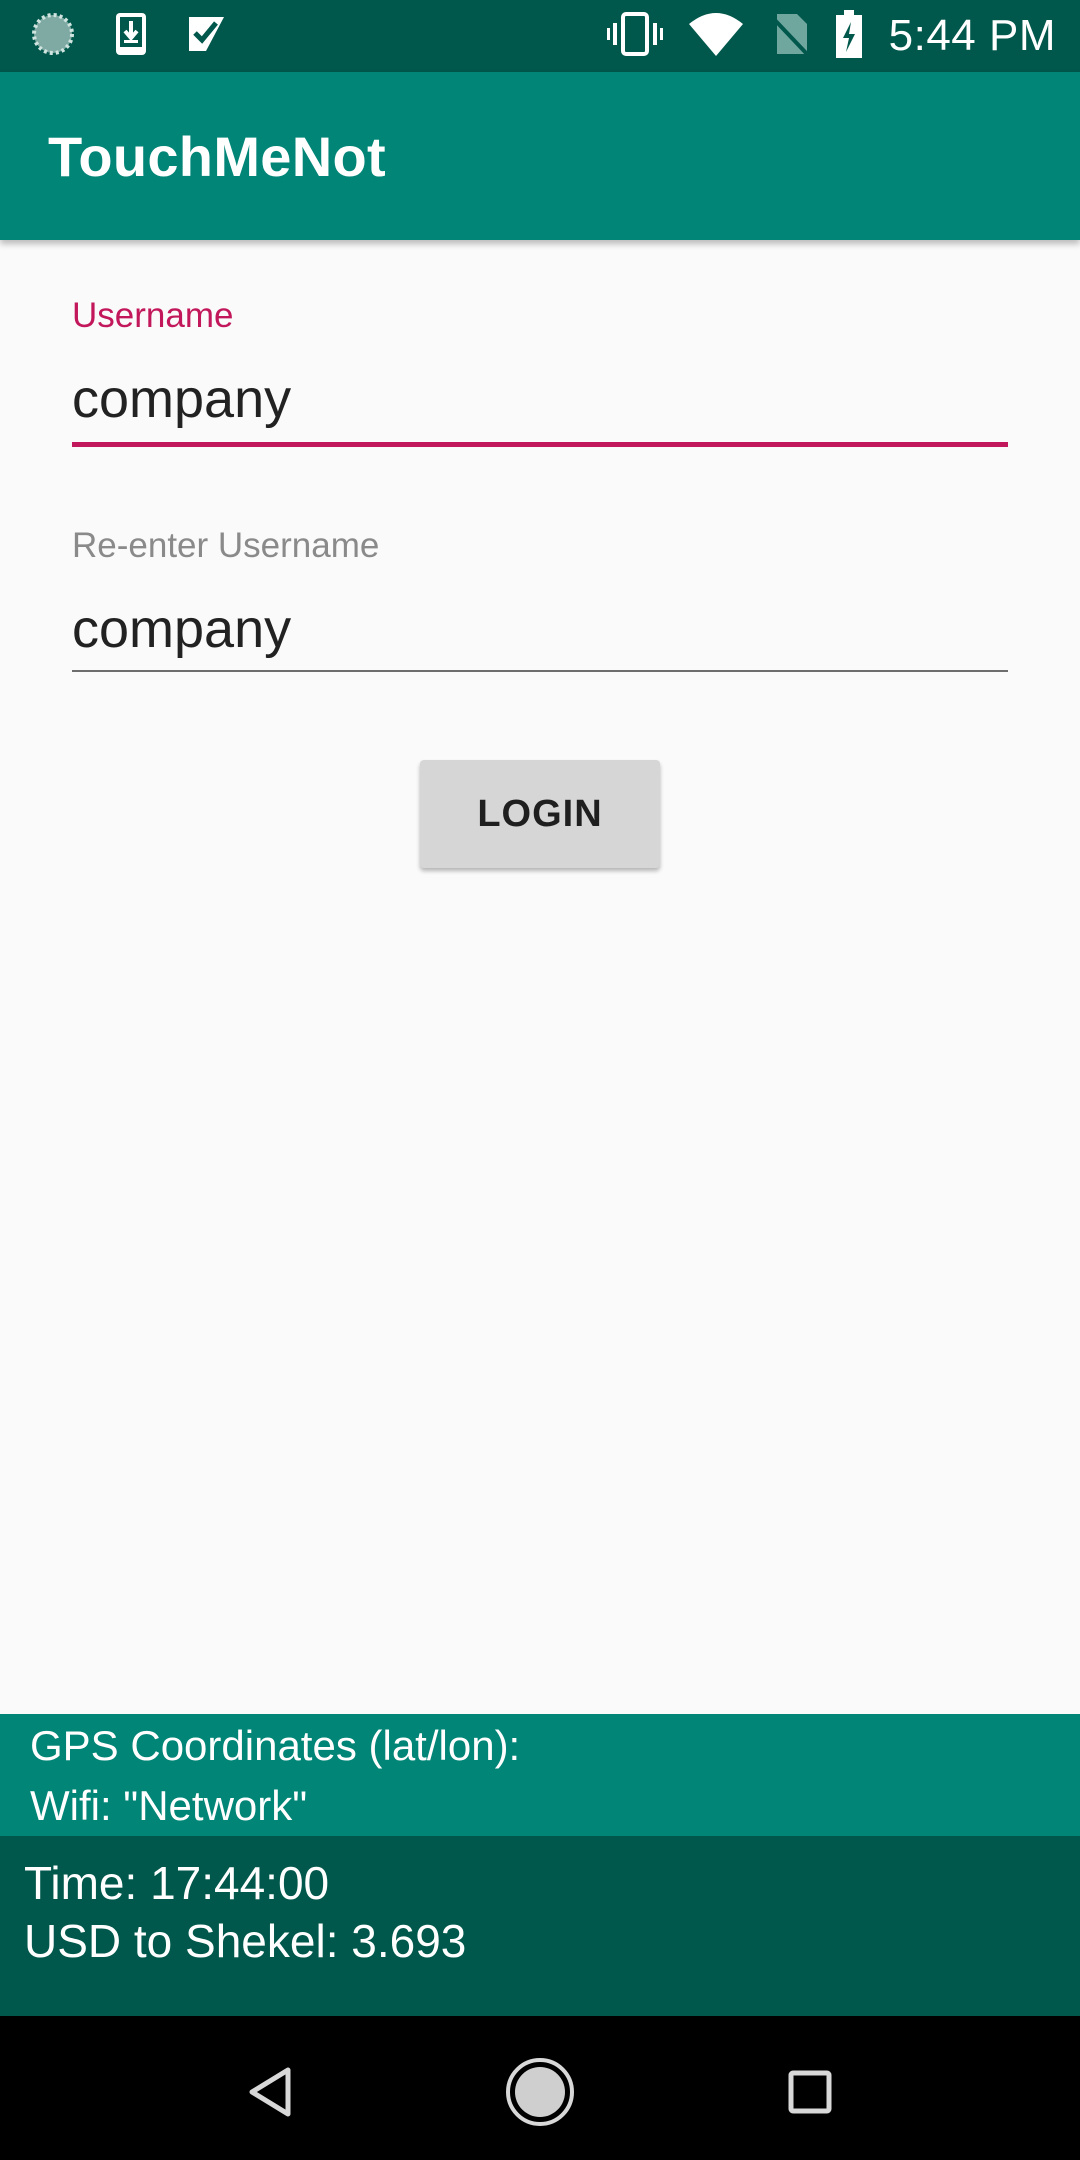  I want to click on reenter-username-input, so click(540, 629).